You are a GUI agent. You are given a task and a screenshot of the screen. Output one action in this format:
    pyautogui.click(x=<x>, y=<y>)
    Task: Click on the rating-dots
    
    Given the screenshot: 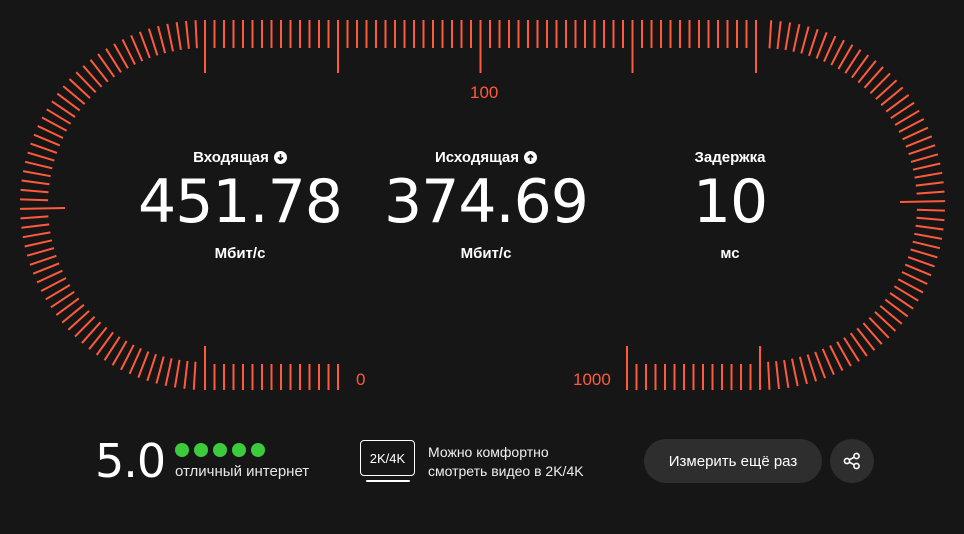 What is the action you would take?
    pyautogui.click(x=220, y=450)
    